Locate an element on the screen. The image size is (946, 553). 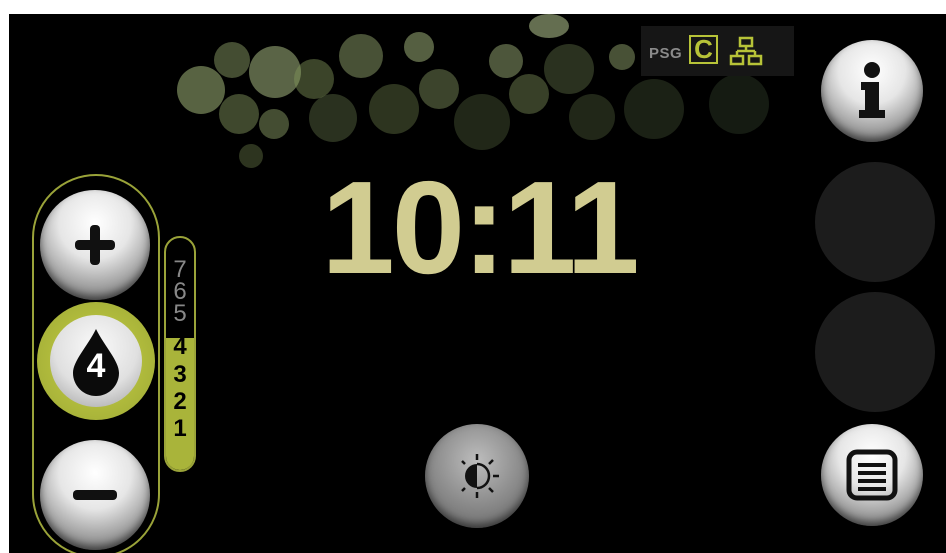
info-icon is located at coordinates (872, 91).